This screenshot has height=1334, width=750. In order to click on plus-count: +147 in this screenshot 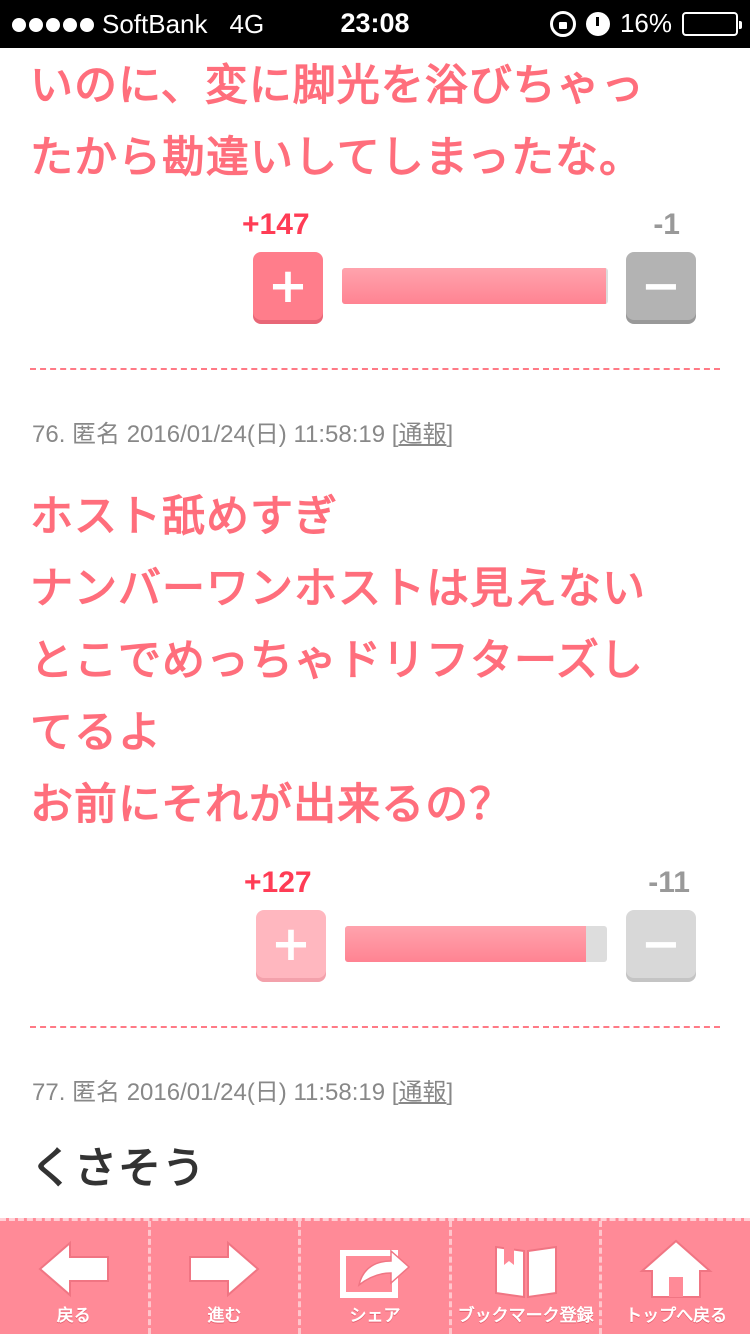, I will do `click(276, 224)`.